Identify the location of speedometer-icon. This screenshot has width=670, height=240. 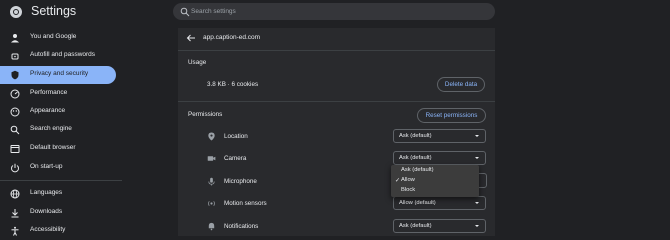
(15, 94).